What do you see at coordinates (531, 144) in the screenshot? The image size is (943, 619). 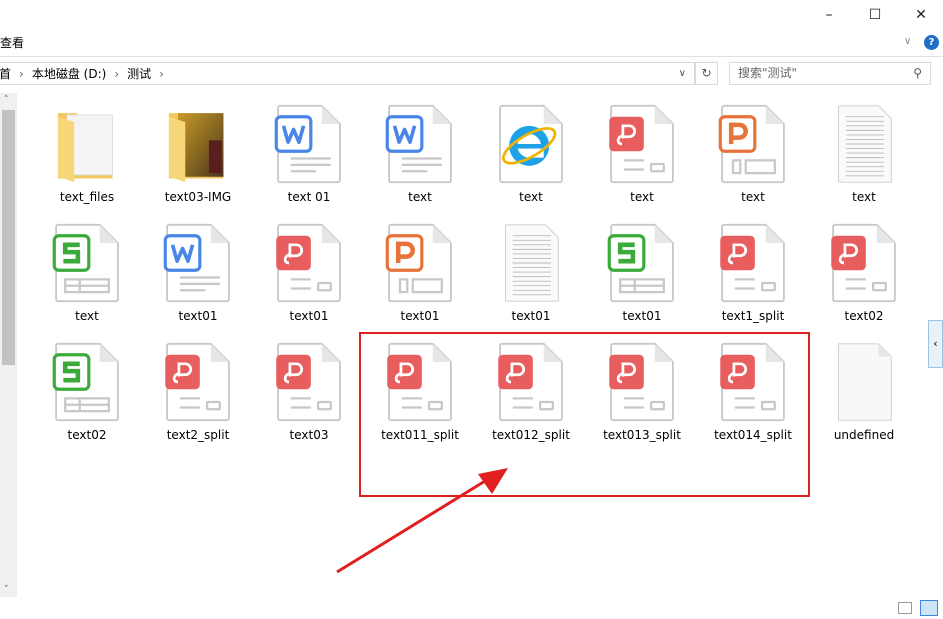 I see `html-file-icon` at bounding box center [531, 144].